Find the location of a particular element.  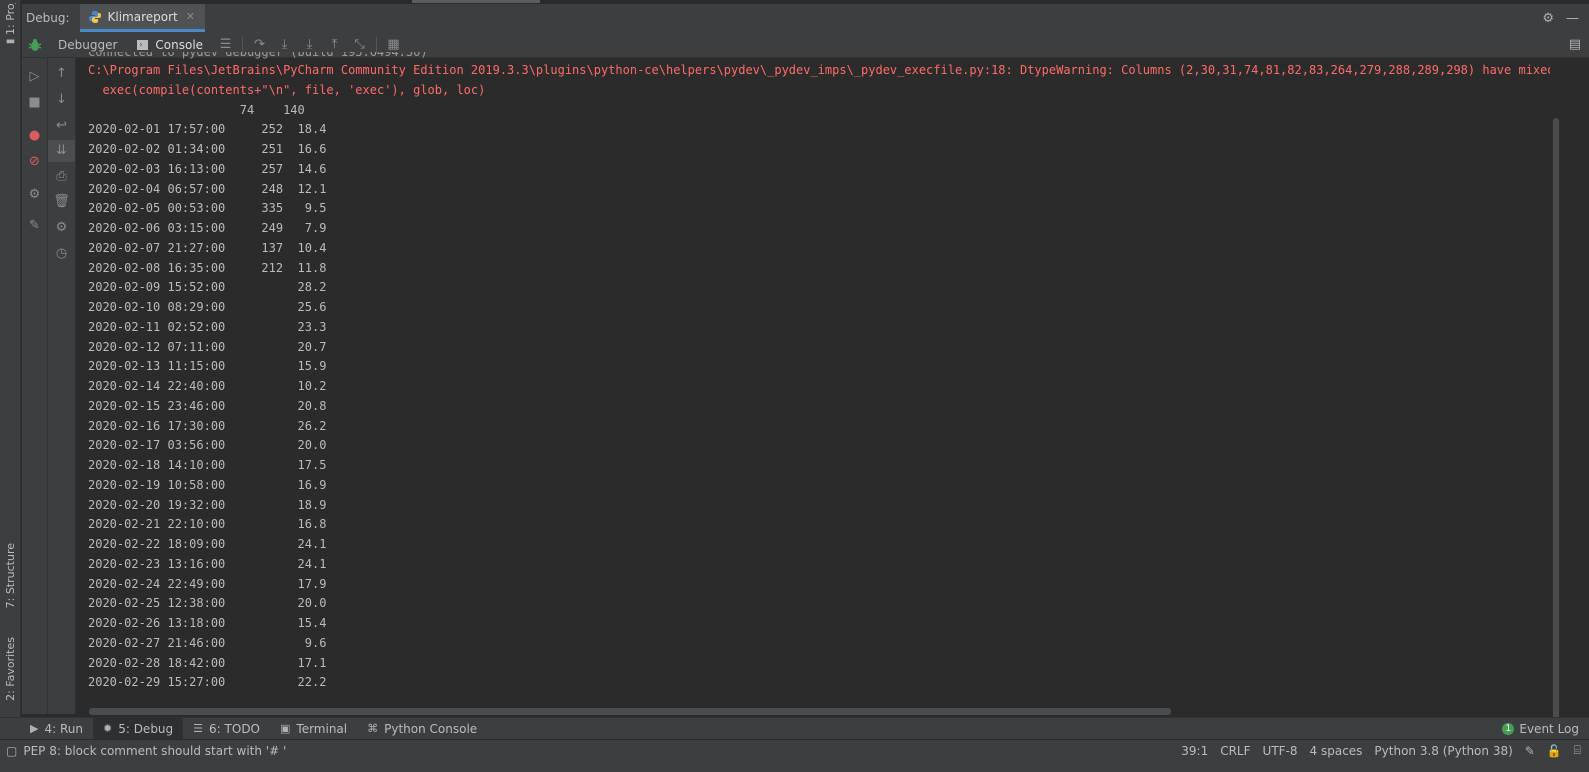

console-line: 2020-02-14 22:40:00 10.2 is located at coordinates (207, 386).